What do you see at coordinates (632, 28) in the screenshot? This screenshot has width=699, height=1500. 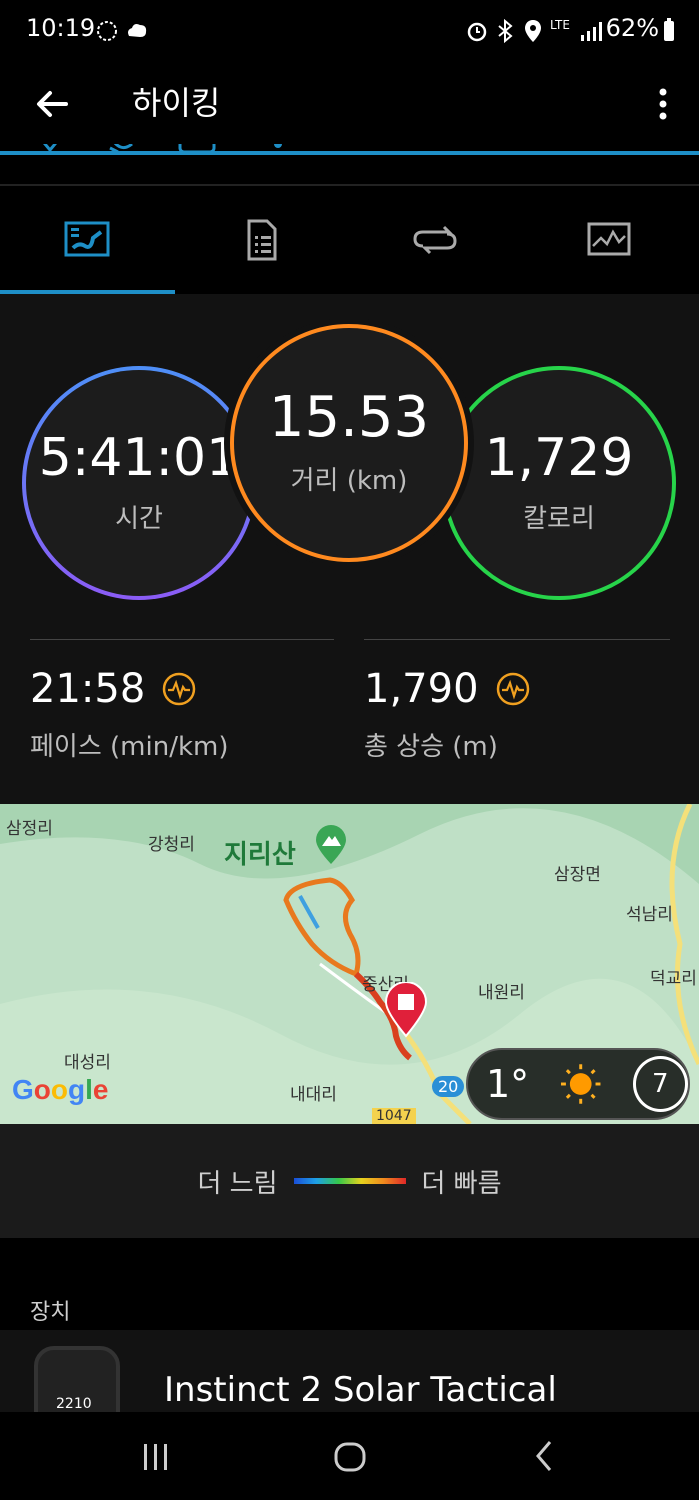 I see `battery-percent: 62%` at bounding box center [632, 28].